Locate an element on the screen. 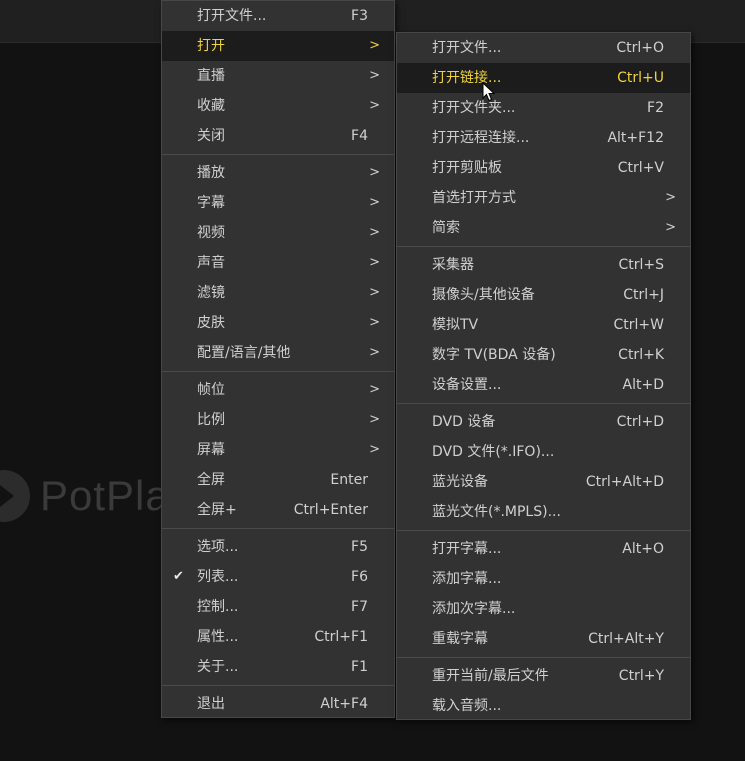  main-menu-item: 全屏 Enter is located at coordinates (278, 480).